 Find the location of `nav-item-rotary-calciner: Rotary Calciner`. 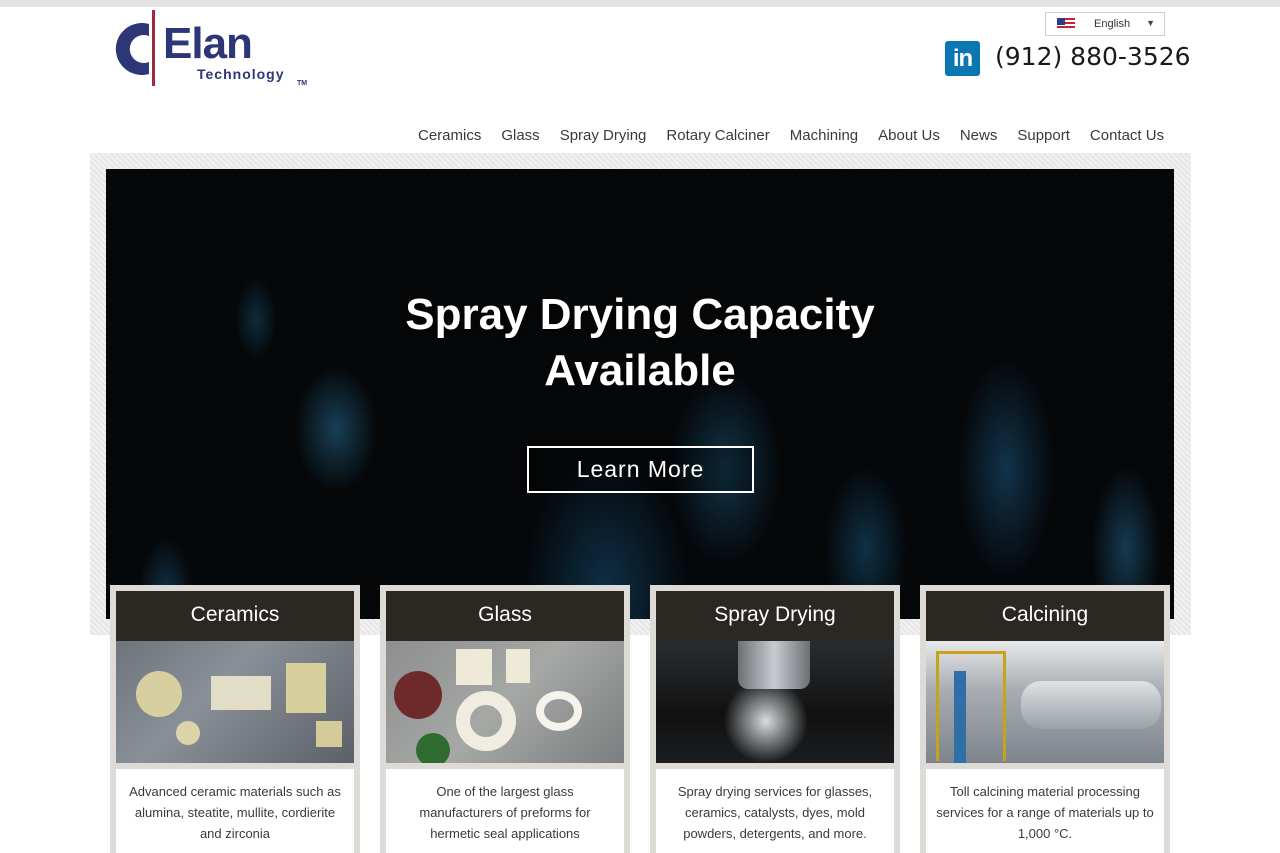

nav-item-rotary-calciner: Rotary Calciner is located at coordinates (717, 136).